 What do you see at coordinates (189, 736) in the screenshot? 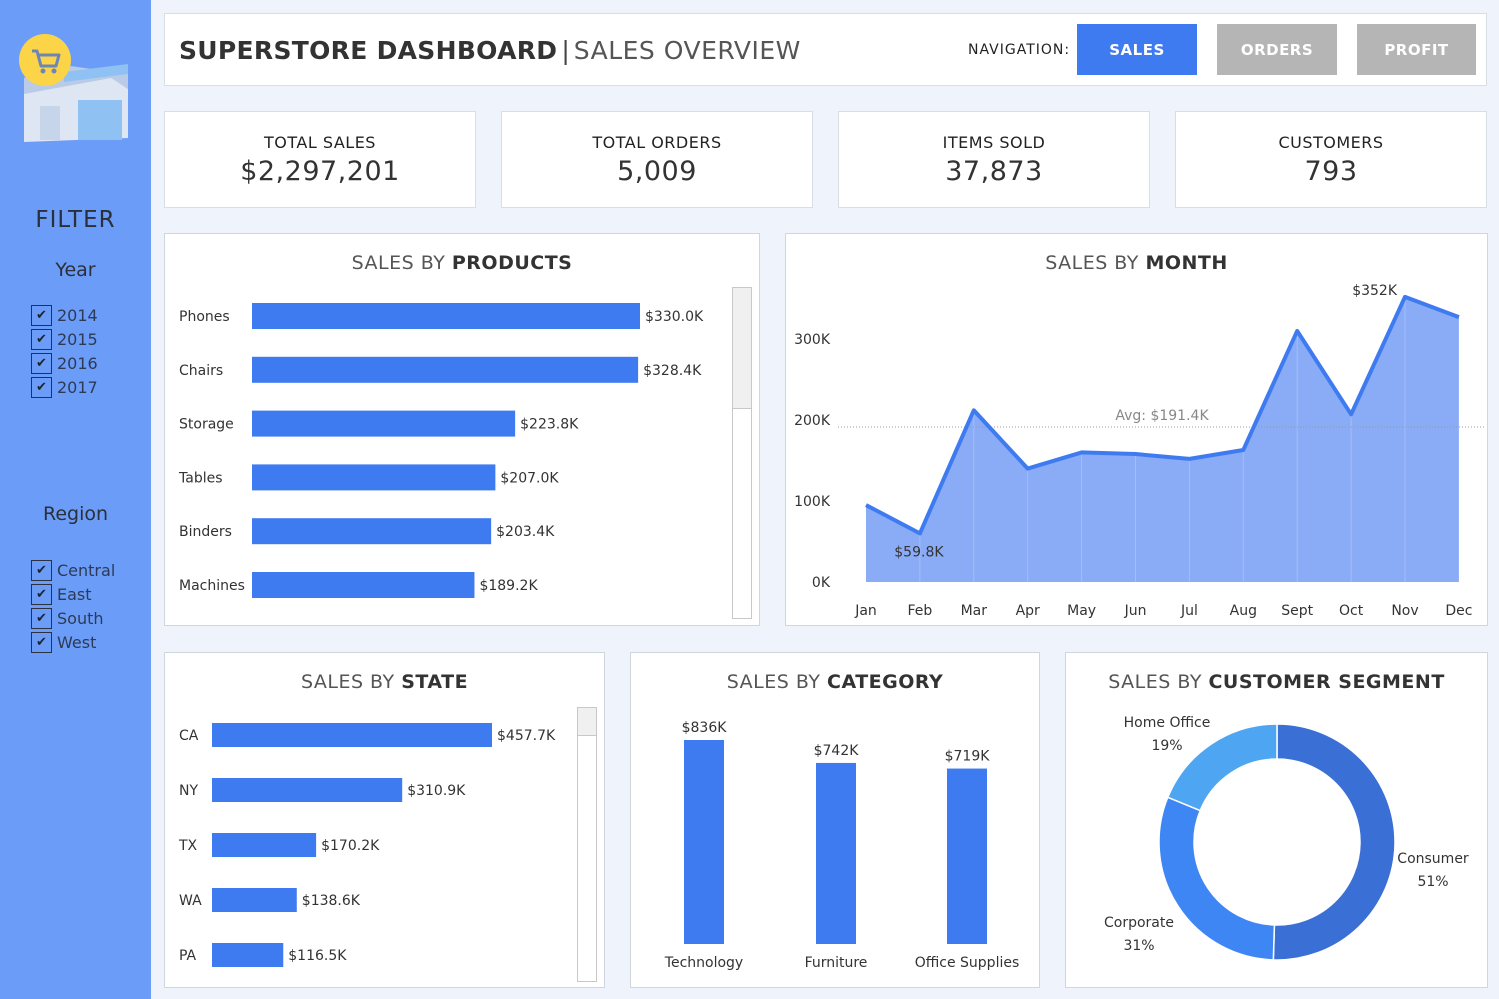
I see `category-label: CA` at bounding box center [189, 736].